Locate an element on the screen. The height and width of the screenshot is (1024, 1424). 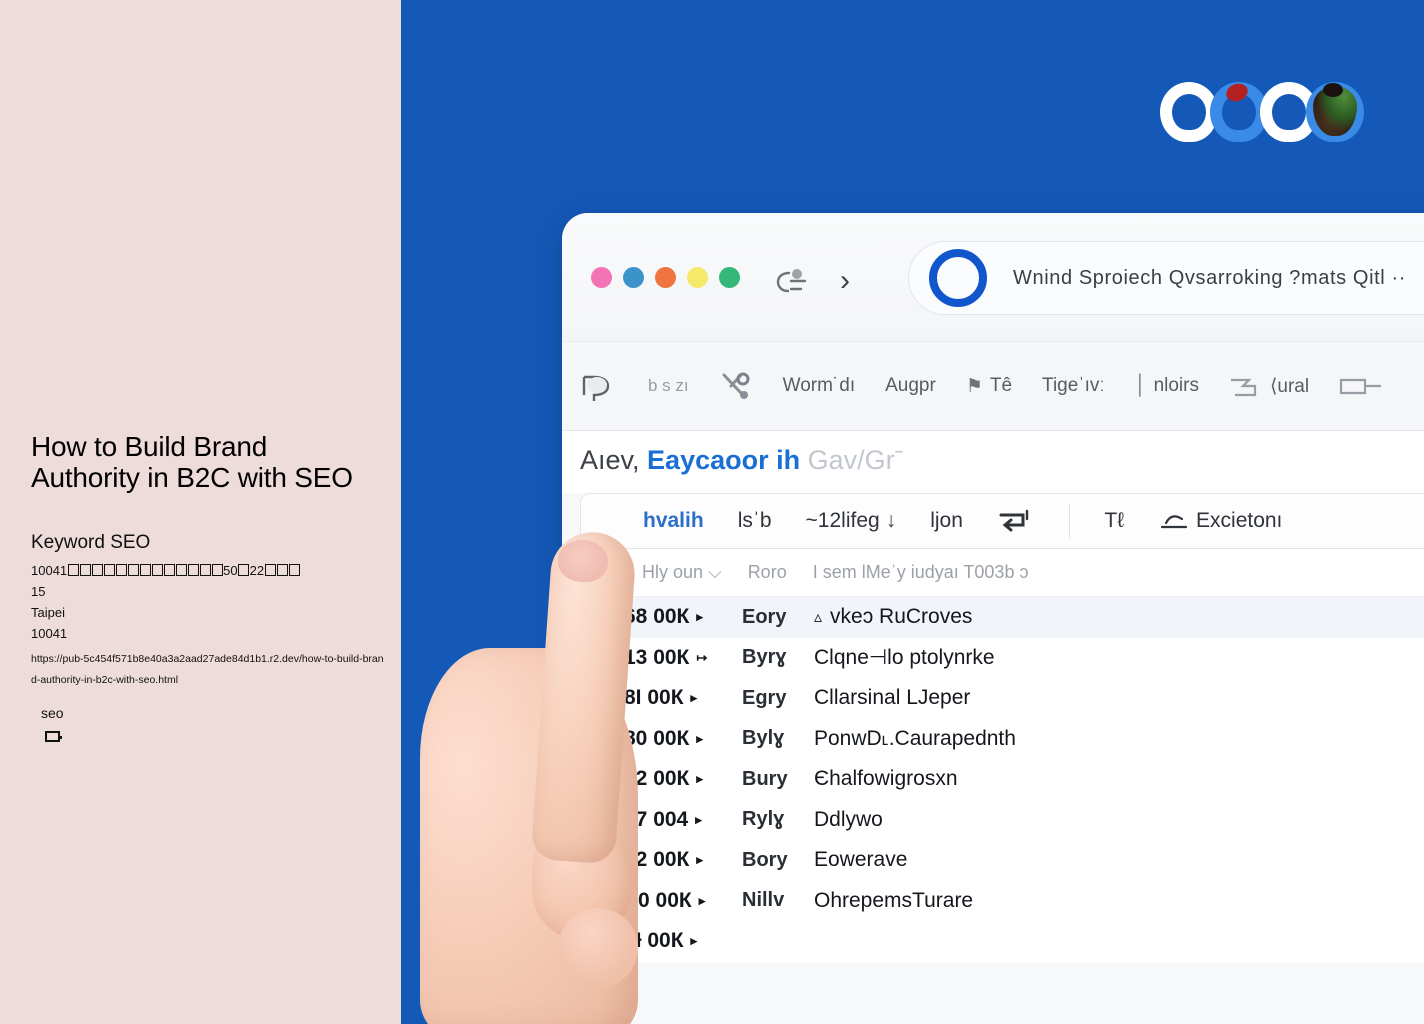
brand-logo is located at coordinates (1261, 114).